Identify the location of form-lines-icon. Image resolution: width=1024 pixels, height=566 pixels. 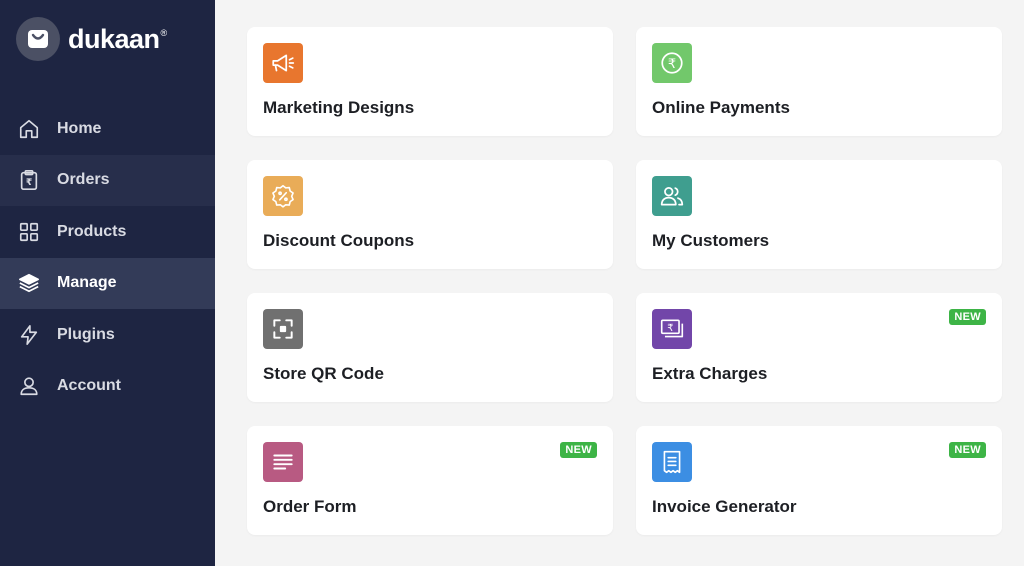
(283, 462).